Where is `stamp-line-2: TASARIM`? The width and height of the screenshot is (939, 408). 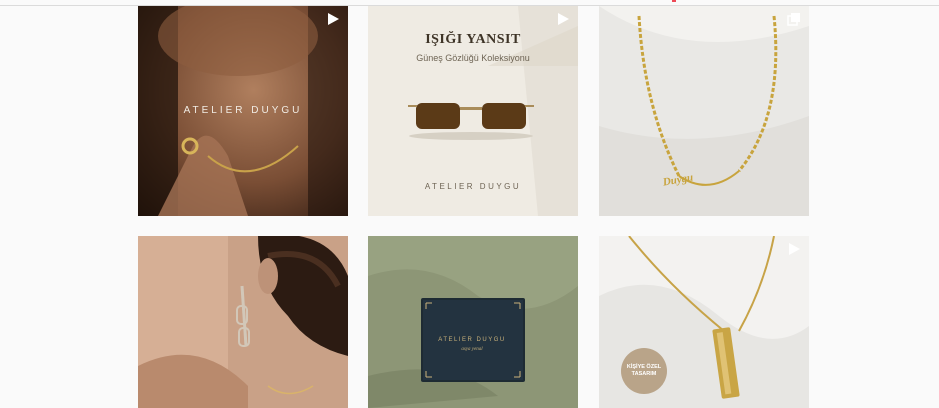
stamp-line-2: TASARIM is located at coordinates (644, 374).